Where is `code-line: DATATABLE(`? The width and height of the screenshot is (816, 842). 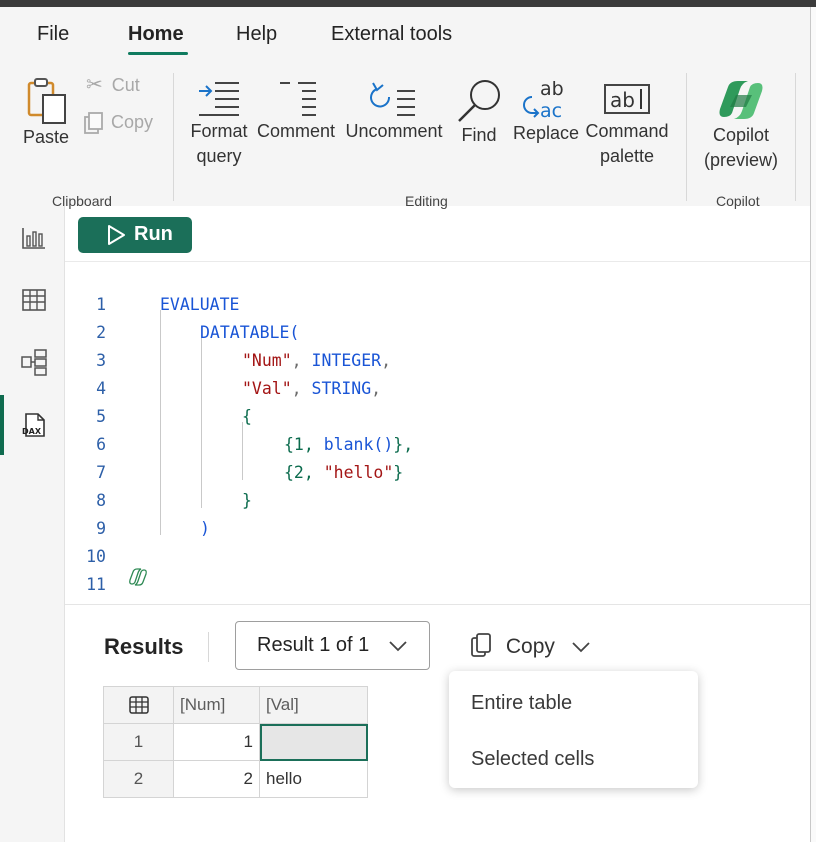
code-line: DATATABLE( is located at coordinates (249, 332).